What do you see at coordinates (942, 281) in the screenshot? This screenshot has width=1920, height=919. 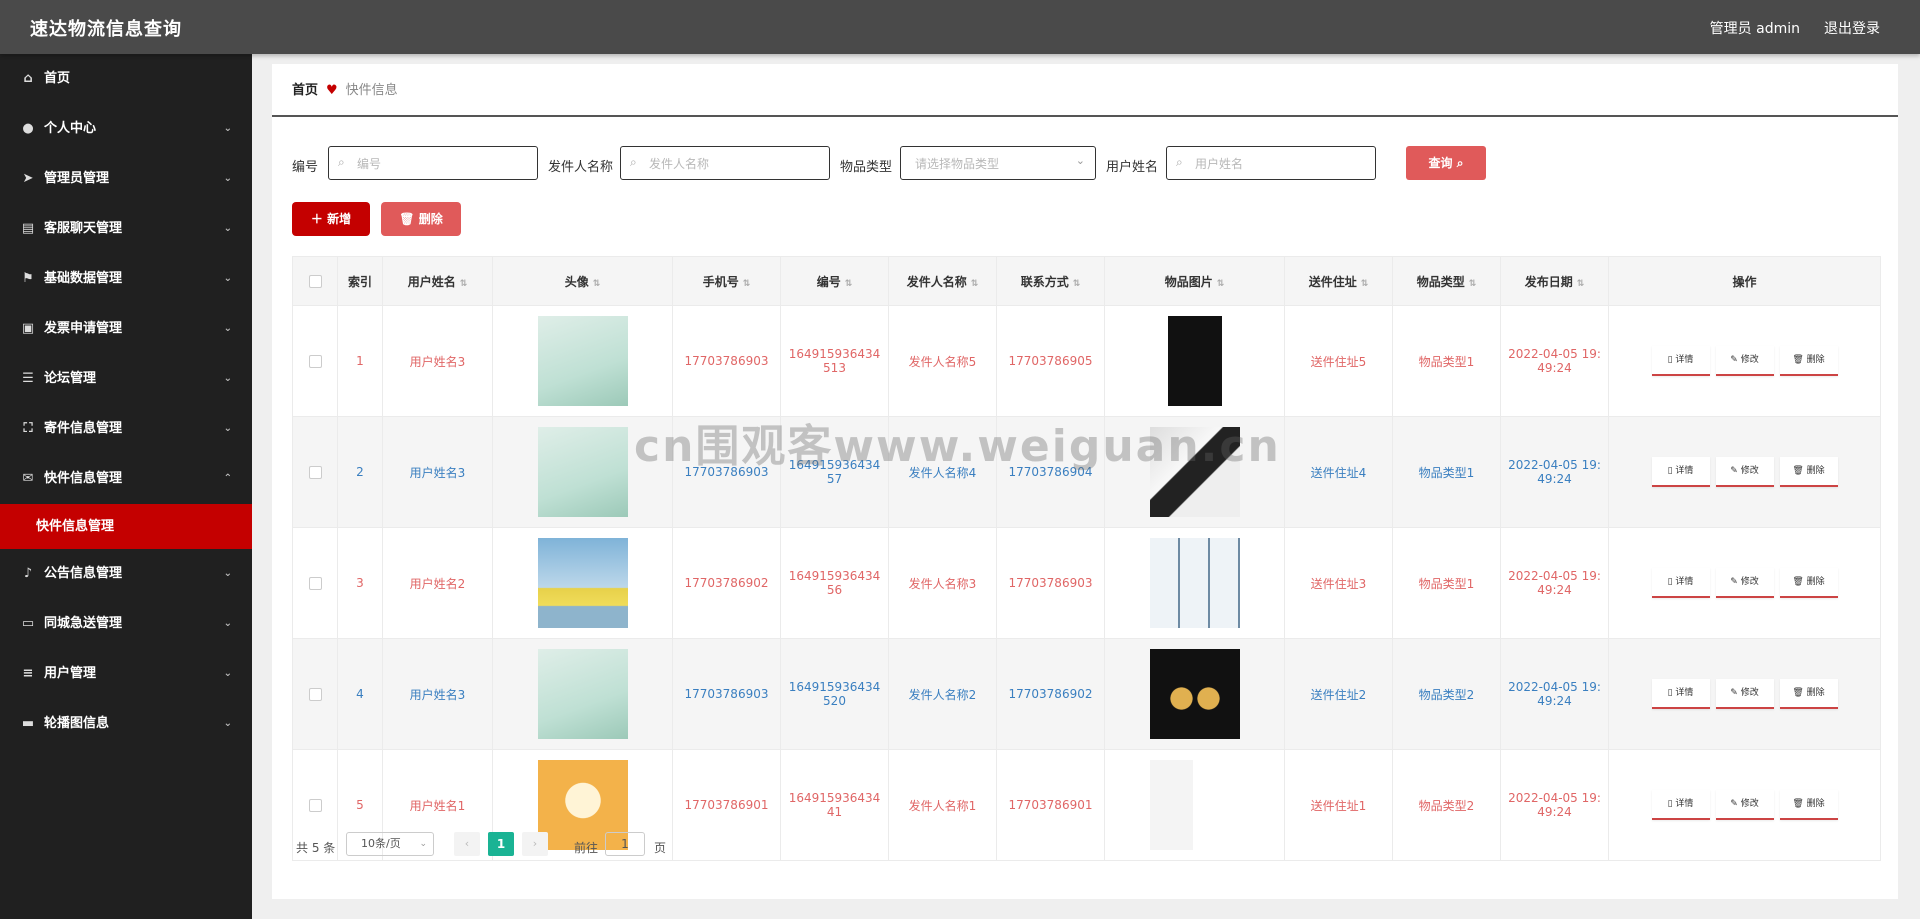 I see `col-sender: 发件人名称 ⇅` at bounding box center [942, 281].